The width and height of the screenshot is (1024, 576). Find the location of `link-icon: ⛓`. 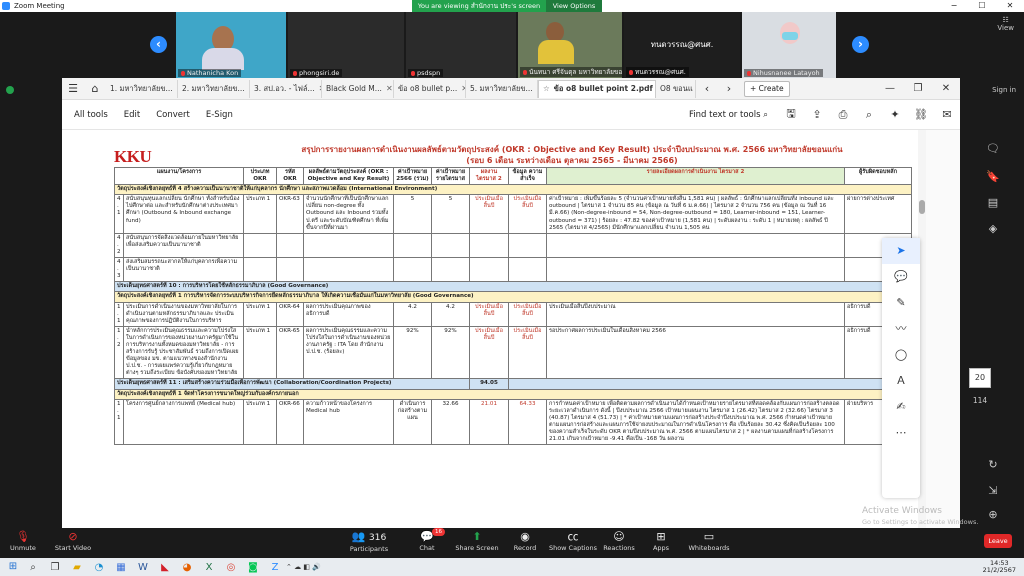

link-icon: ⛓ is located at coordinates (921, 114).